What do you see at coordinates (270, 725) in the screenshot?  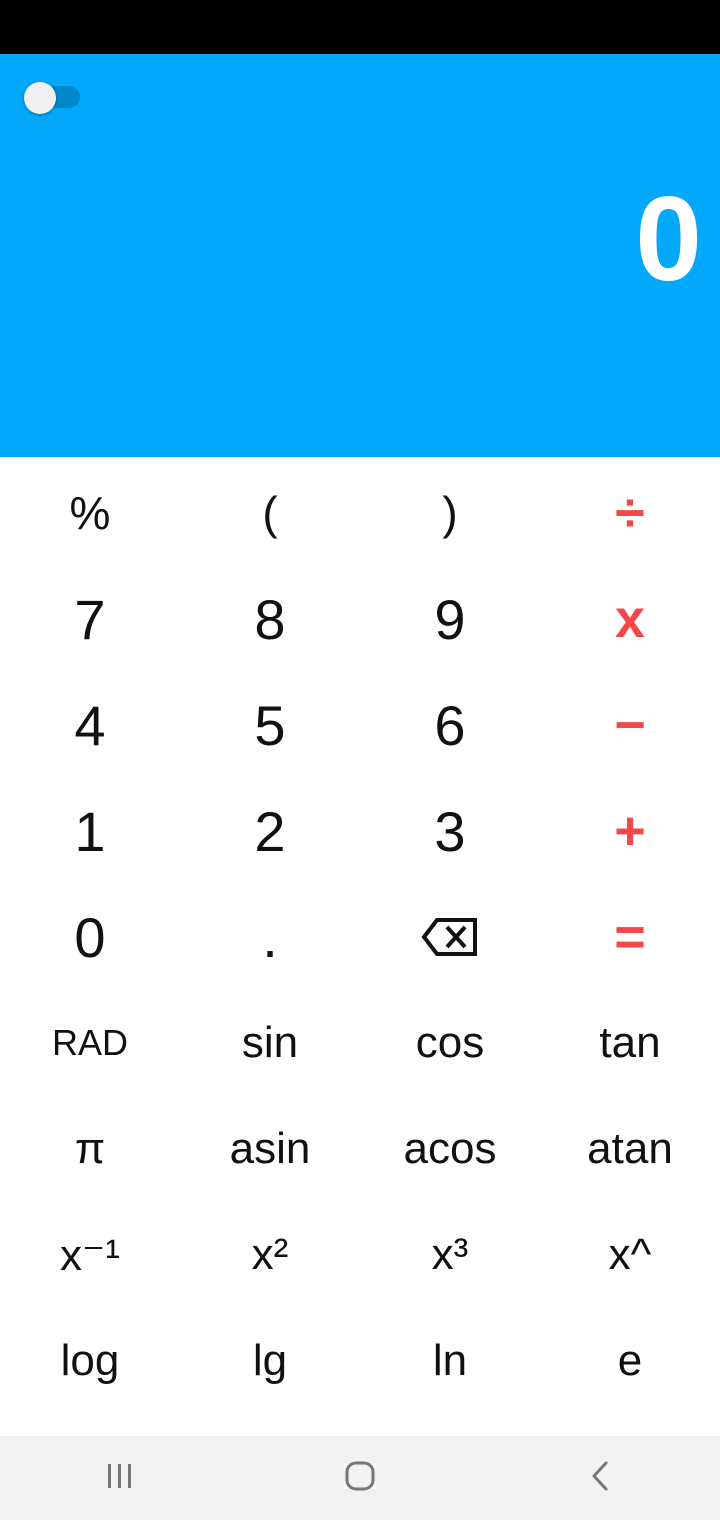 I see `digit-5-button: 5` at bounding box center [270, 725].